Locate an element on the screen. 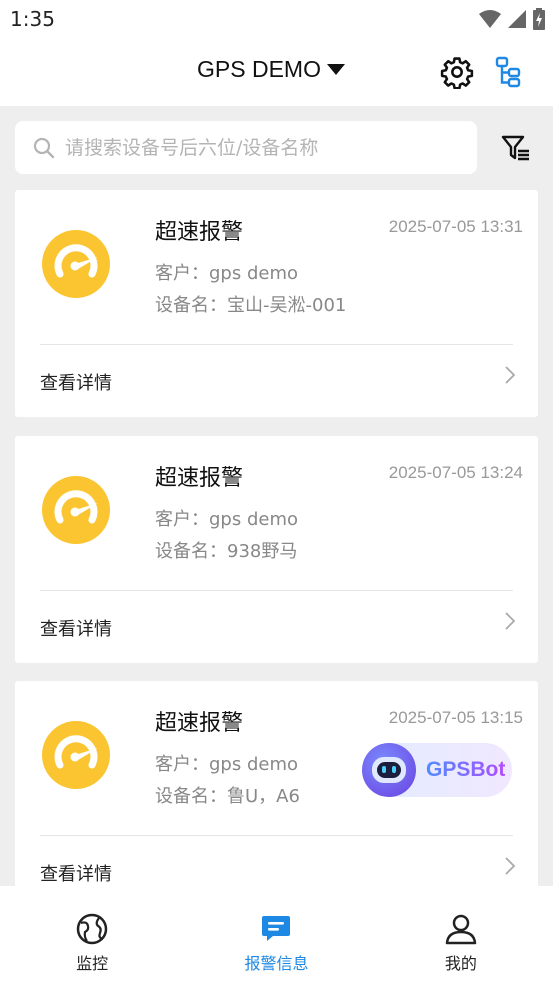 This screenshot has height=983, width=553. gpsbot-button: GPSBot is located at coordinates (437, 770).